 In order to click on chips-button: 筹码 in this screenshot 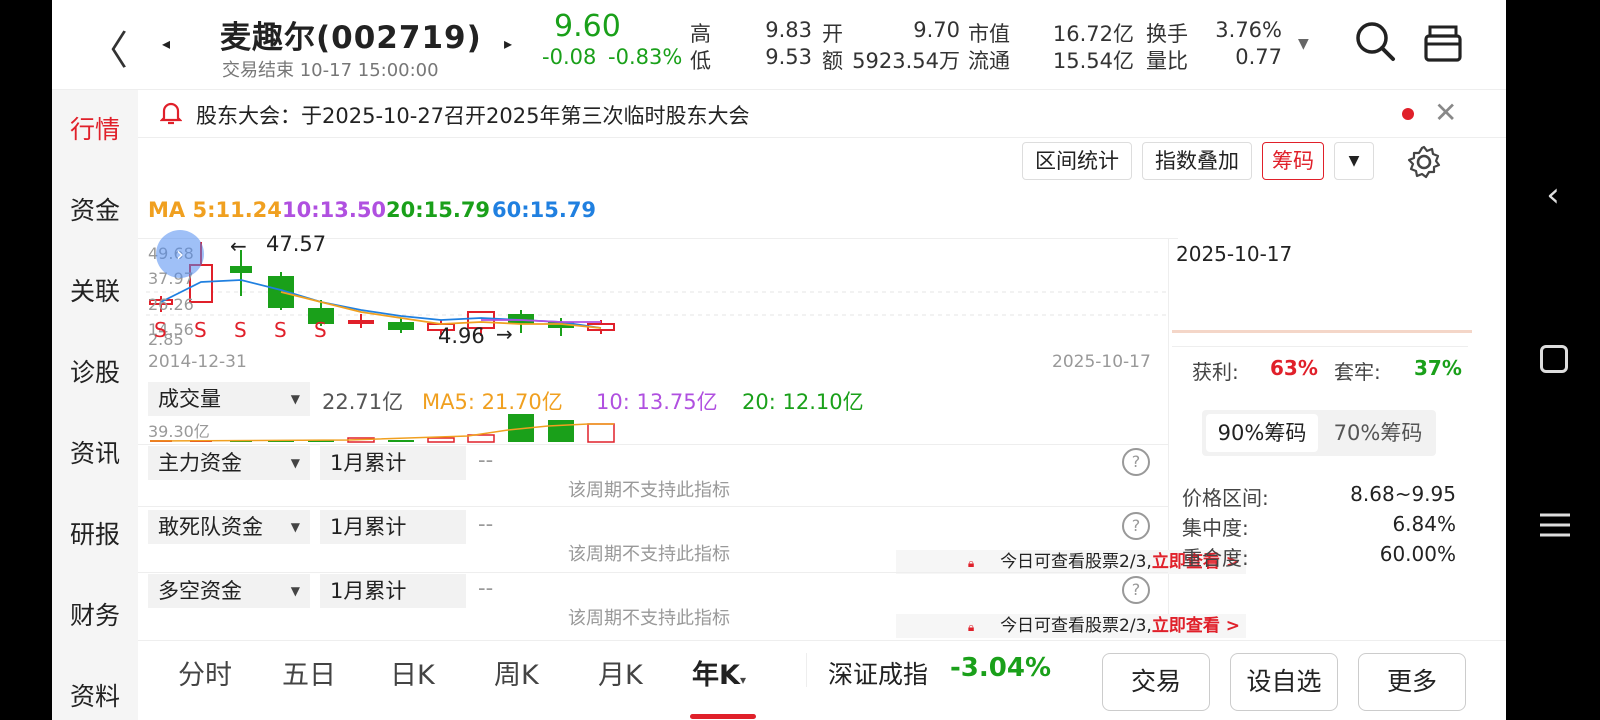, I will do `click(1293, 161)`.